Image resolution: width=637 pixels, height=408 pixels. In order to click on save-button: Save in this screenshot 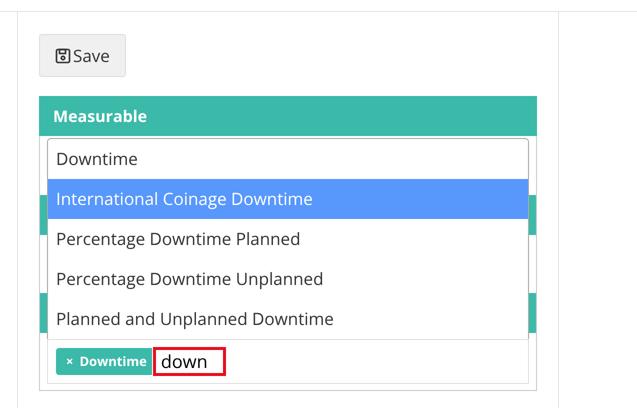, I will do `click(82, 55)`.